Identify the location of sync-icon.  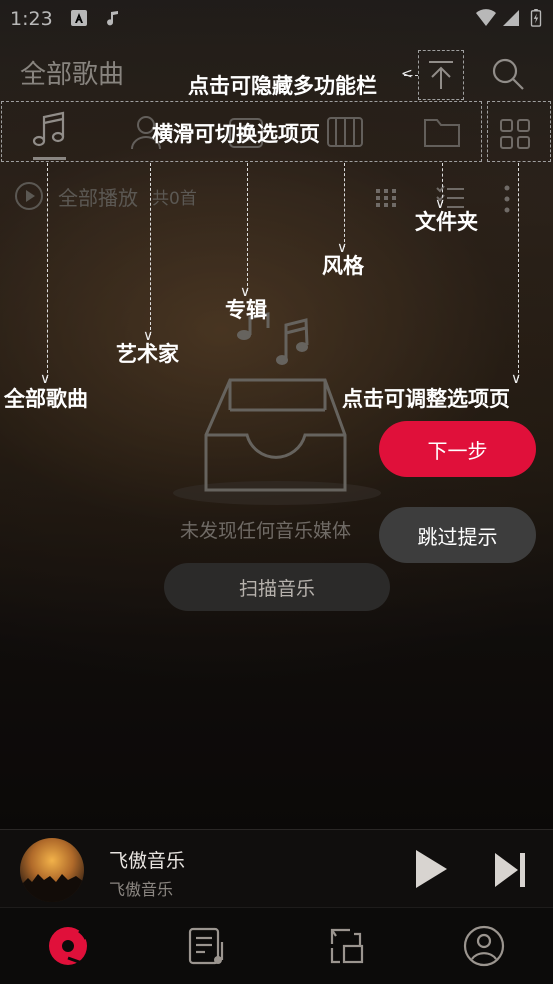
(347, 946).